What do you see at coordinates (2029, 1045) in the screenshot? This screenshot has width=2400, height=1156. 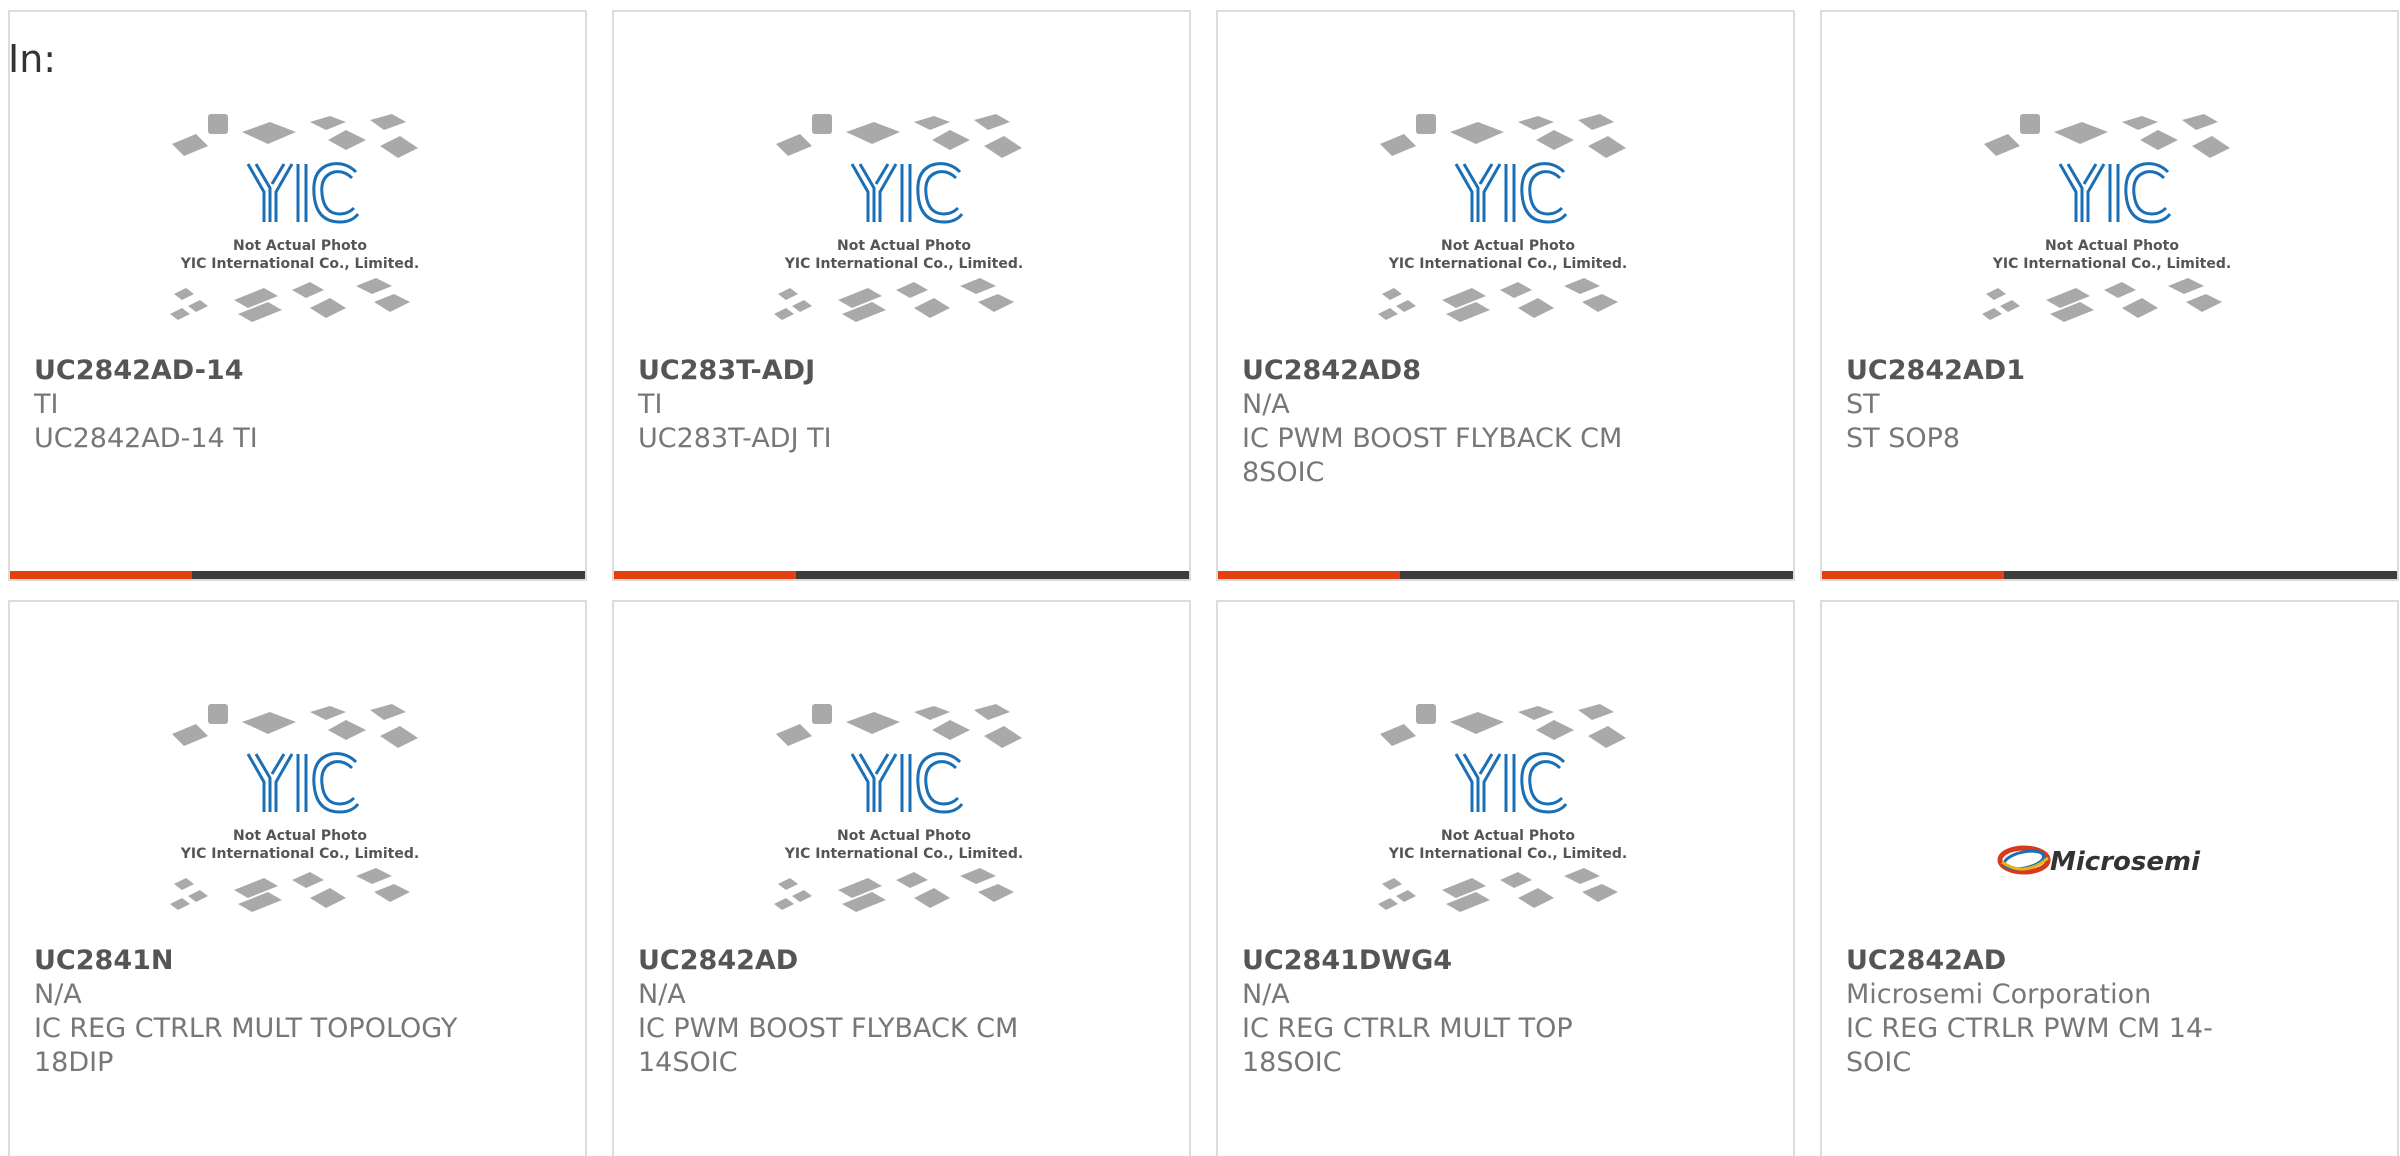 I see `description: IC REG CTRLR PWM CM 14-SOIC` at bounding box center [2029, 1045].